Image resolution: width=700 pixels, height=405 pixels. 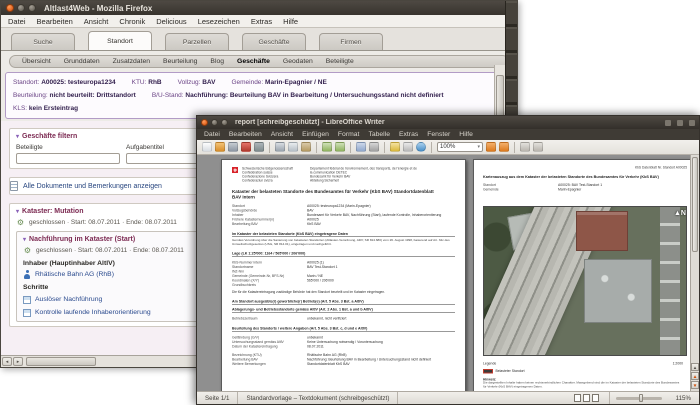 What do you see at coordinates (93, 312) in the screenshot?
I see `step-2-link: Kontrolle laufende Inhaberorientierung` at bounding box center [93, 312].